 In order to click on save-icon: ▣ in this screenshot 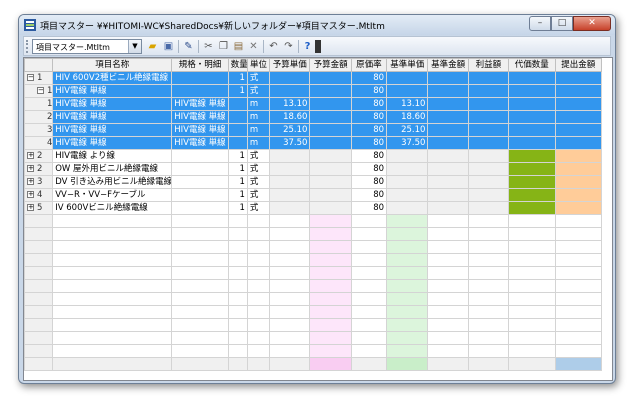, I will do `click(168, 46)`.